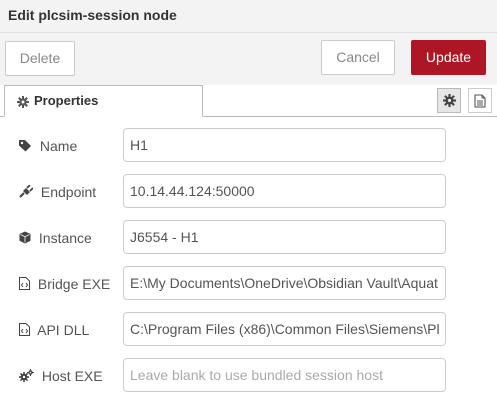 The height and width of the screenshot is (414, 497). What do you see at coordinates (40, 58) in the screenshot?
I see `delete-button: Delete` at bounding box center [40, 58].